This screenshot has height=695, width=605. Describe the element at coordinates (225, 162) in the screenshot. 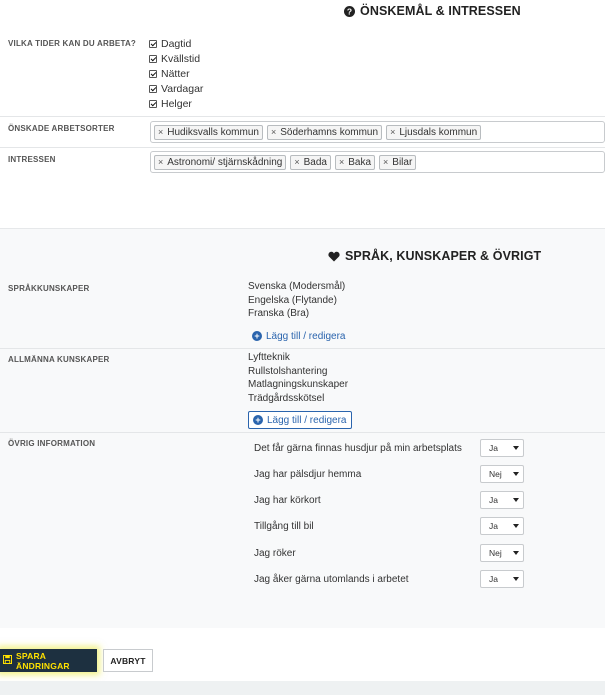

I see `tag-label: Astronomi/ stjärnskådning` at that location.